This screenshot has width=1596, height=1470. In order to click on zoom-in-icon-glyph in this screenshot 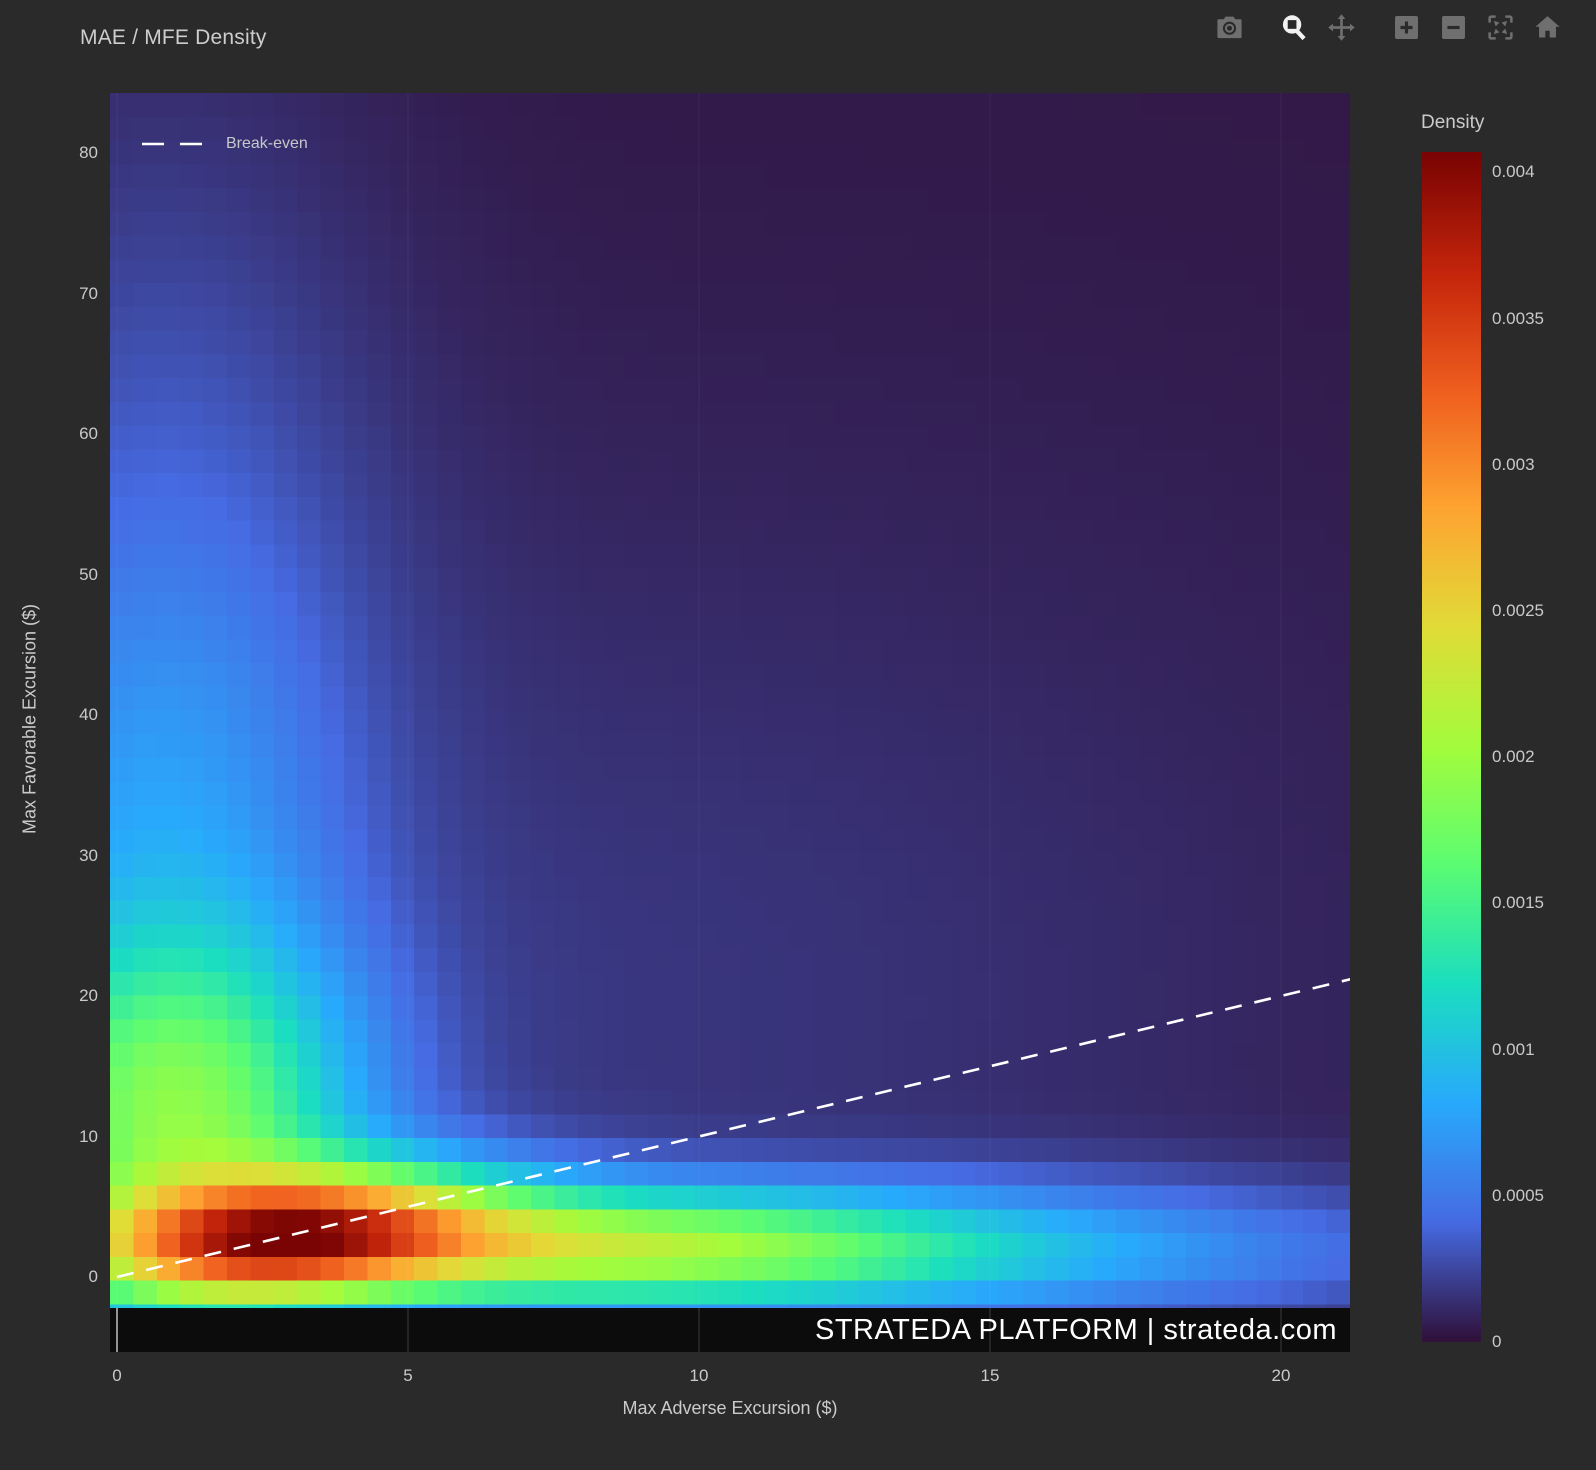, I will do `click(1406, 27)`.